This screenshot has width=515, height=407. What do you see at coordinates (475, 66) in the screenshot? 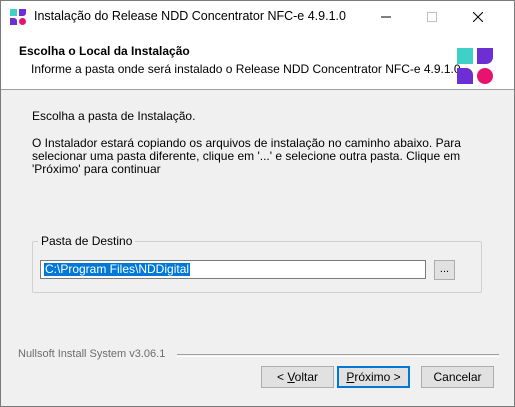
I see `ndd-logo` at bounding box center [475, 66].